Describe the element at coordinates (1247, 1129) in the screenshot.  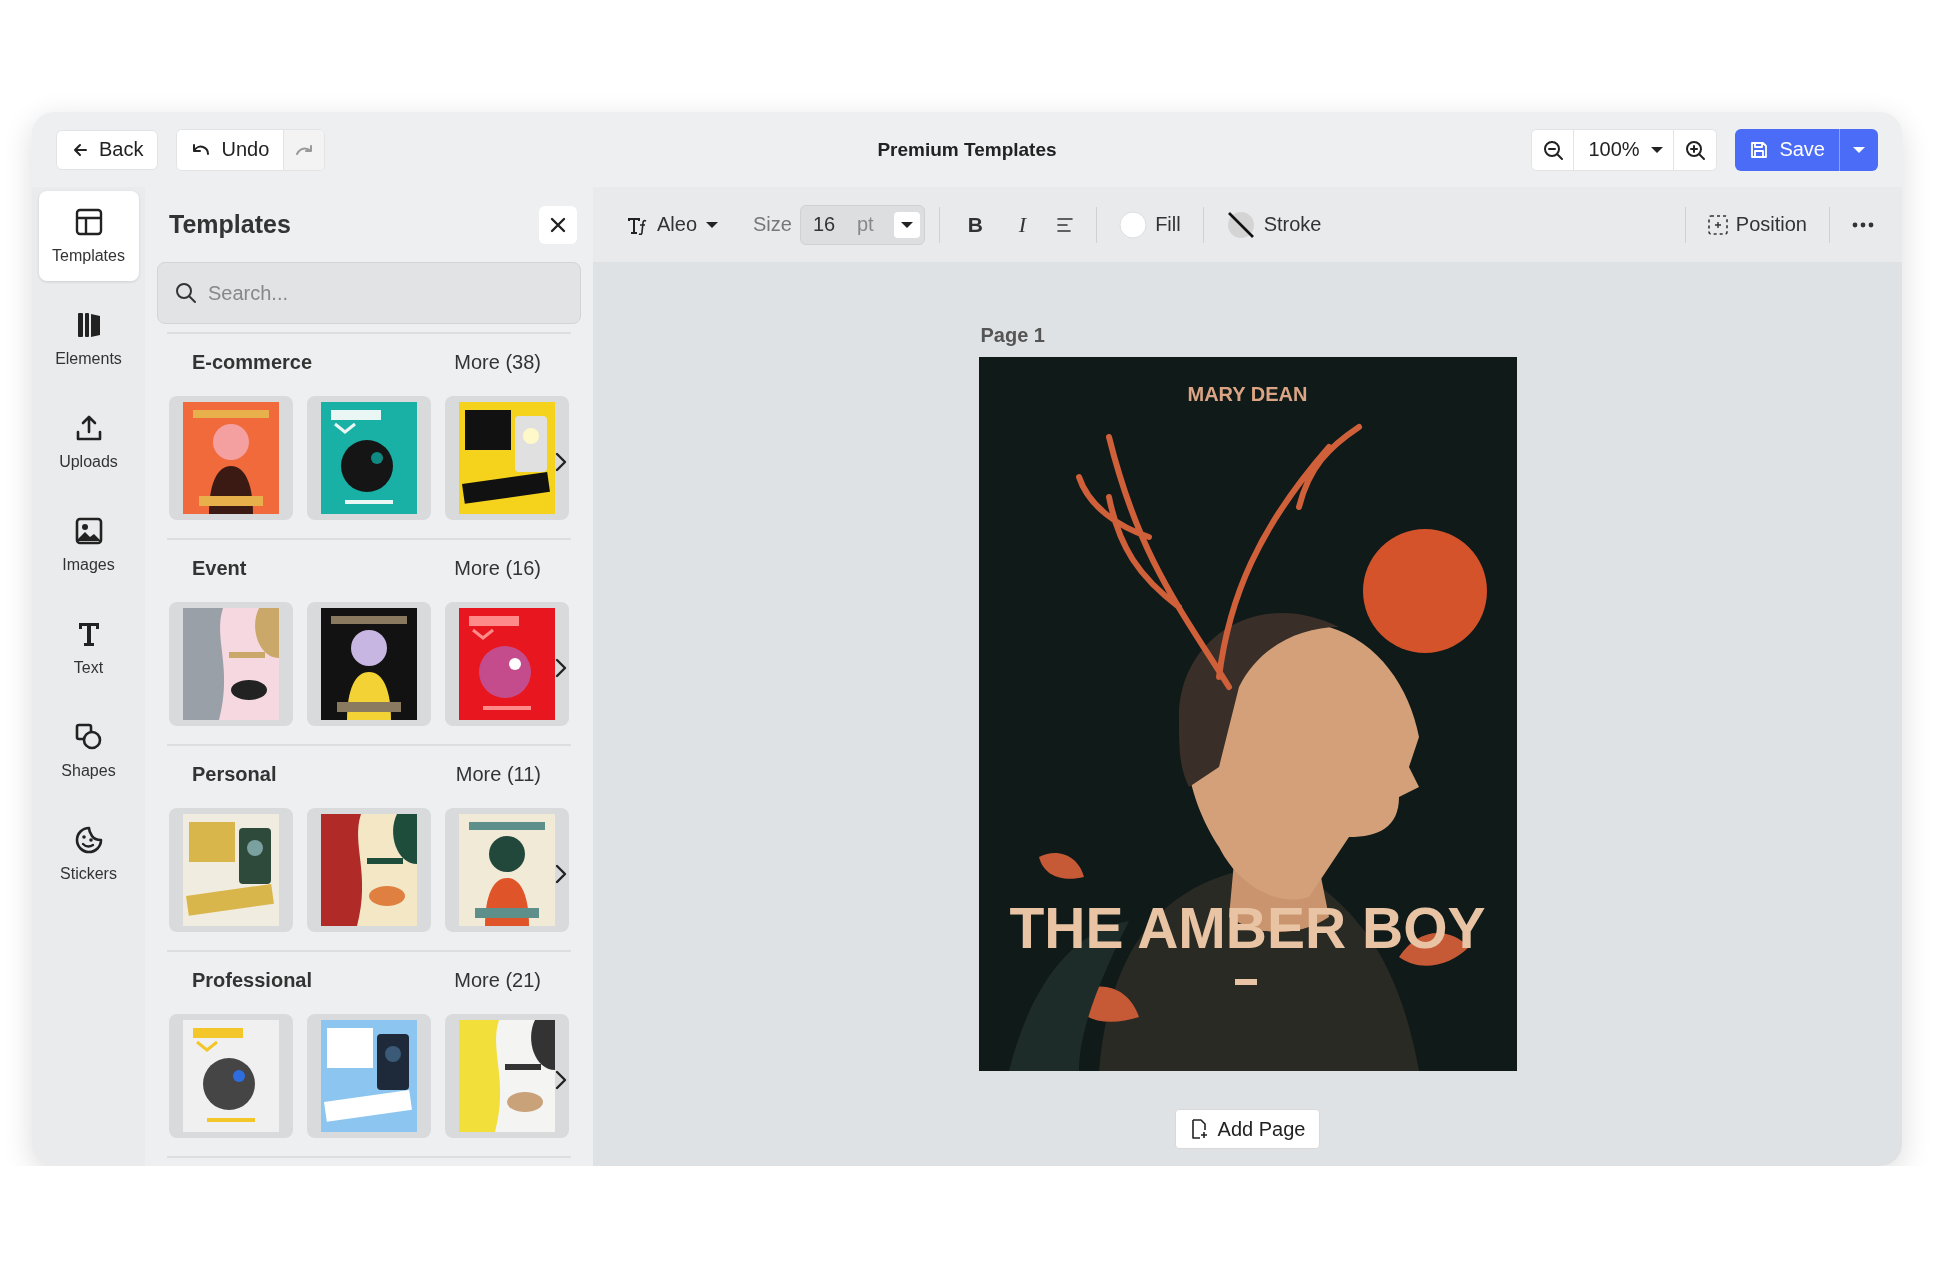
I see `add-page-button: Add Page` at that location.